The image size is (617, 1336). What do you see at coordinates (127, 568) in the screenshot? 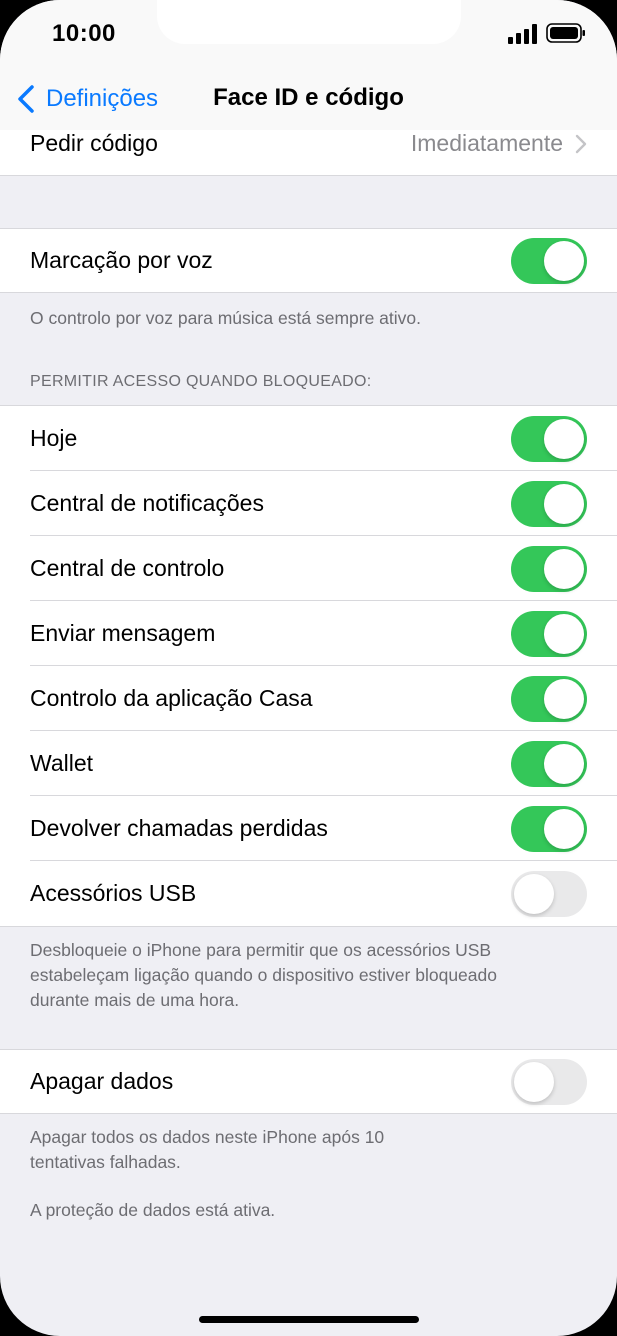
I see `control-center-label: Central de controlo` at bounding box center [127, 568].